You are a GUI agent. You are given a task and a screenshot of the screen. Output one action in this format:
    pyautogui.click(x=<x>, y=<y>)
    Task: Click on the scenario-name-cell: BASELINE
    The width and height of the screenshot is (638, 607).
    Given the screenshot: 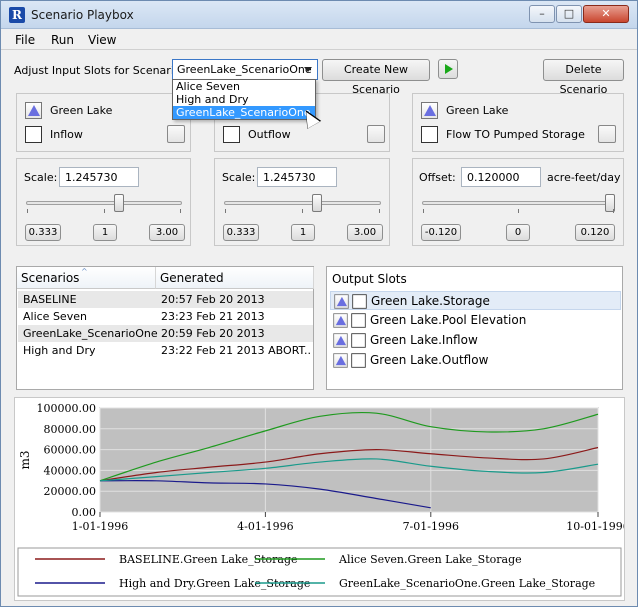 What is the action you would take?
    pyautogui.click(x=50, y=299)
    